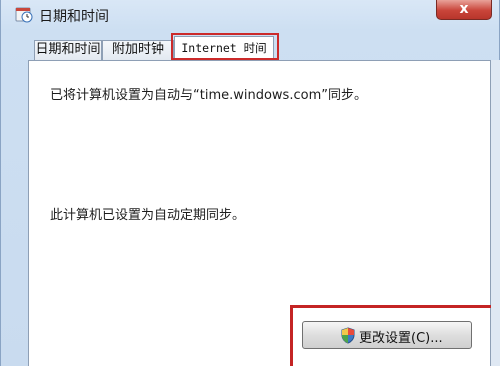 This screenshot has width=500, height=366. I want to click on clock-icon, so click(24, 14).